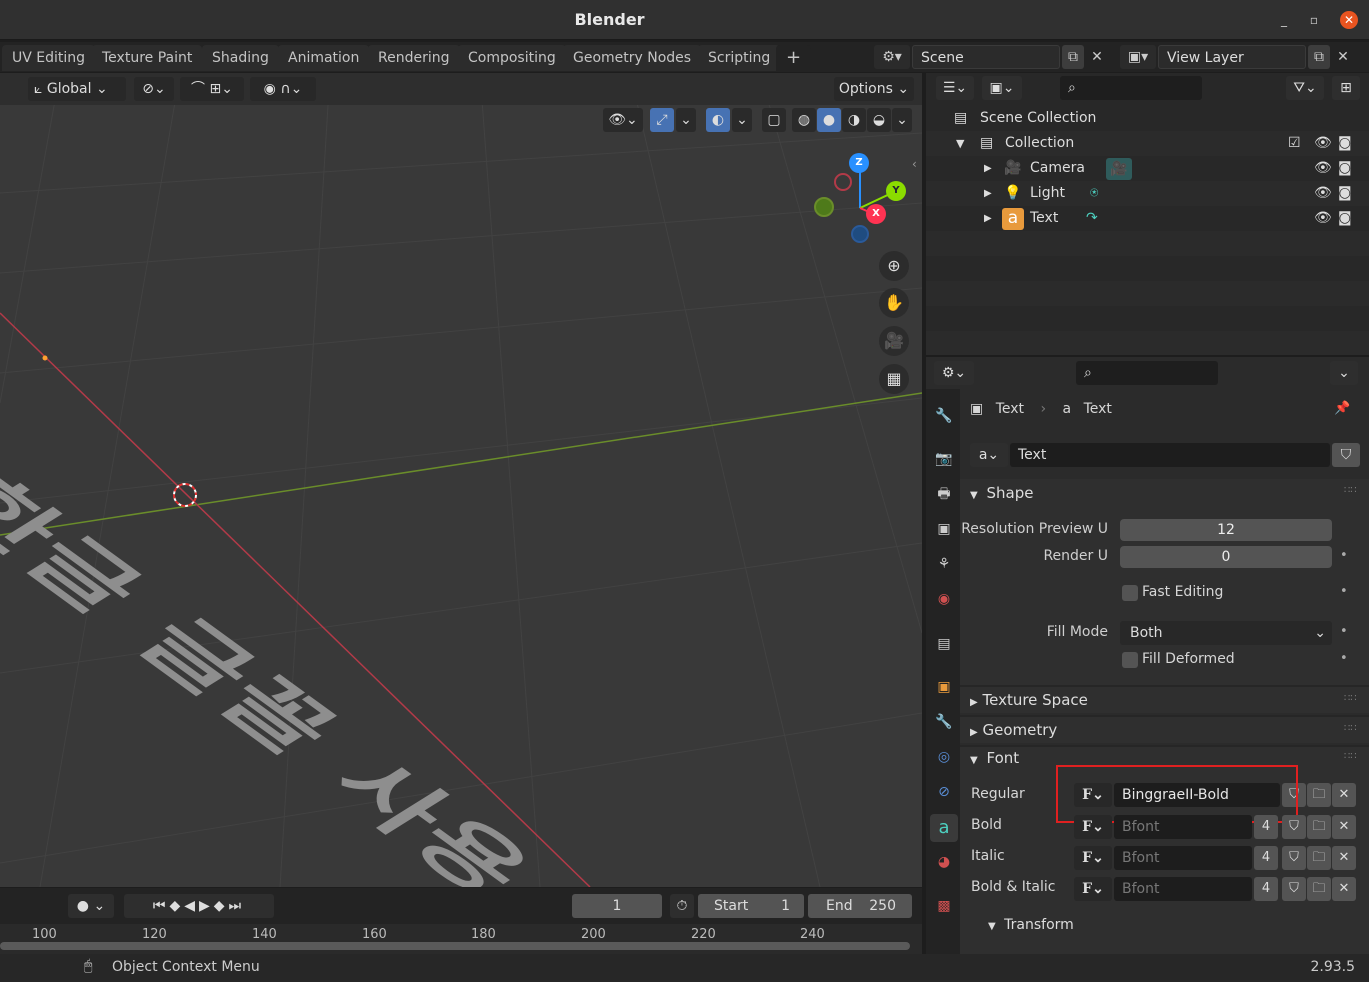 Image resolution: width=1369 pixels, height=982 pixels. What do you see at coordinates (843, 182) in the screenshot?
I see `gizmo-neg-x` at bounding box center [843, 182].